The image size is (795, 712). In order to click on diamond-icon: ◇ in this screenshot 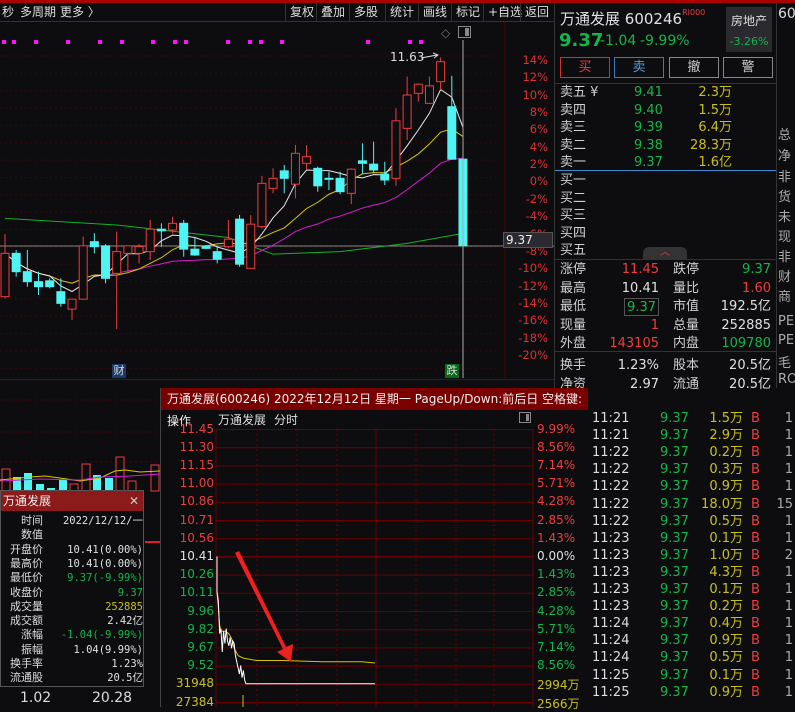, I will do `click(445, 33)`.